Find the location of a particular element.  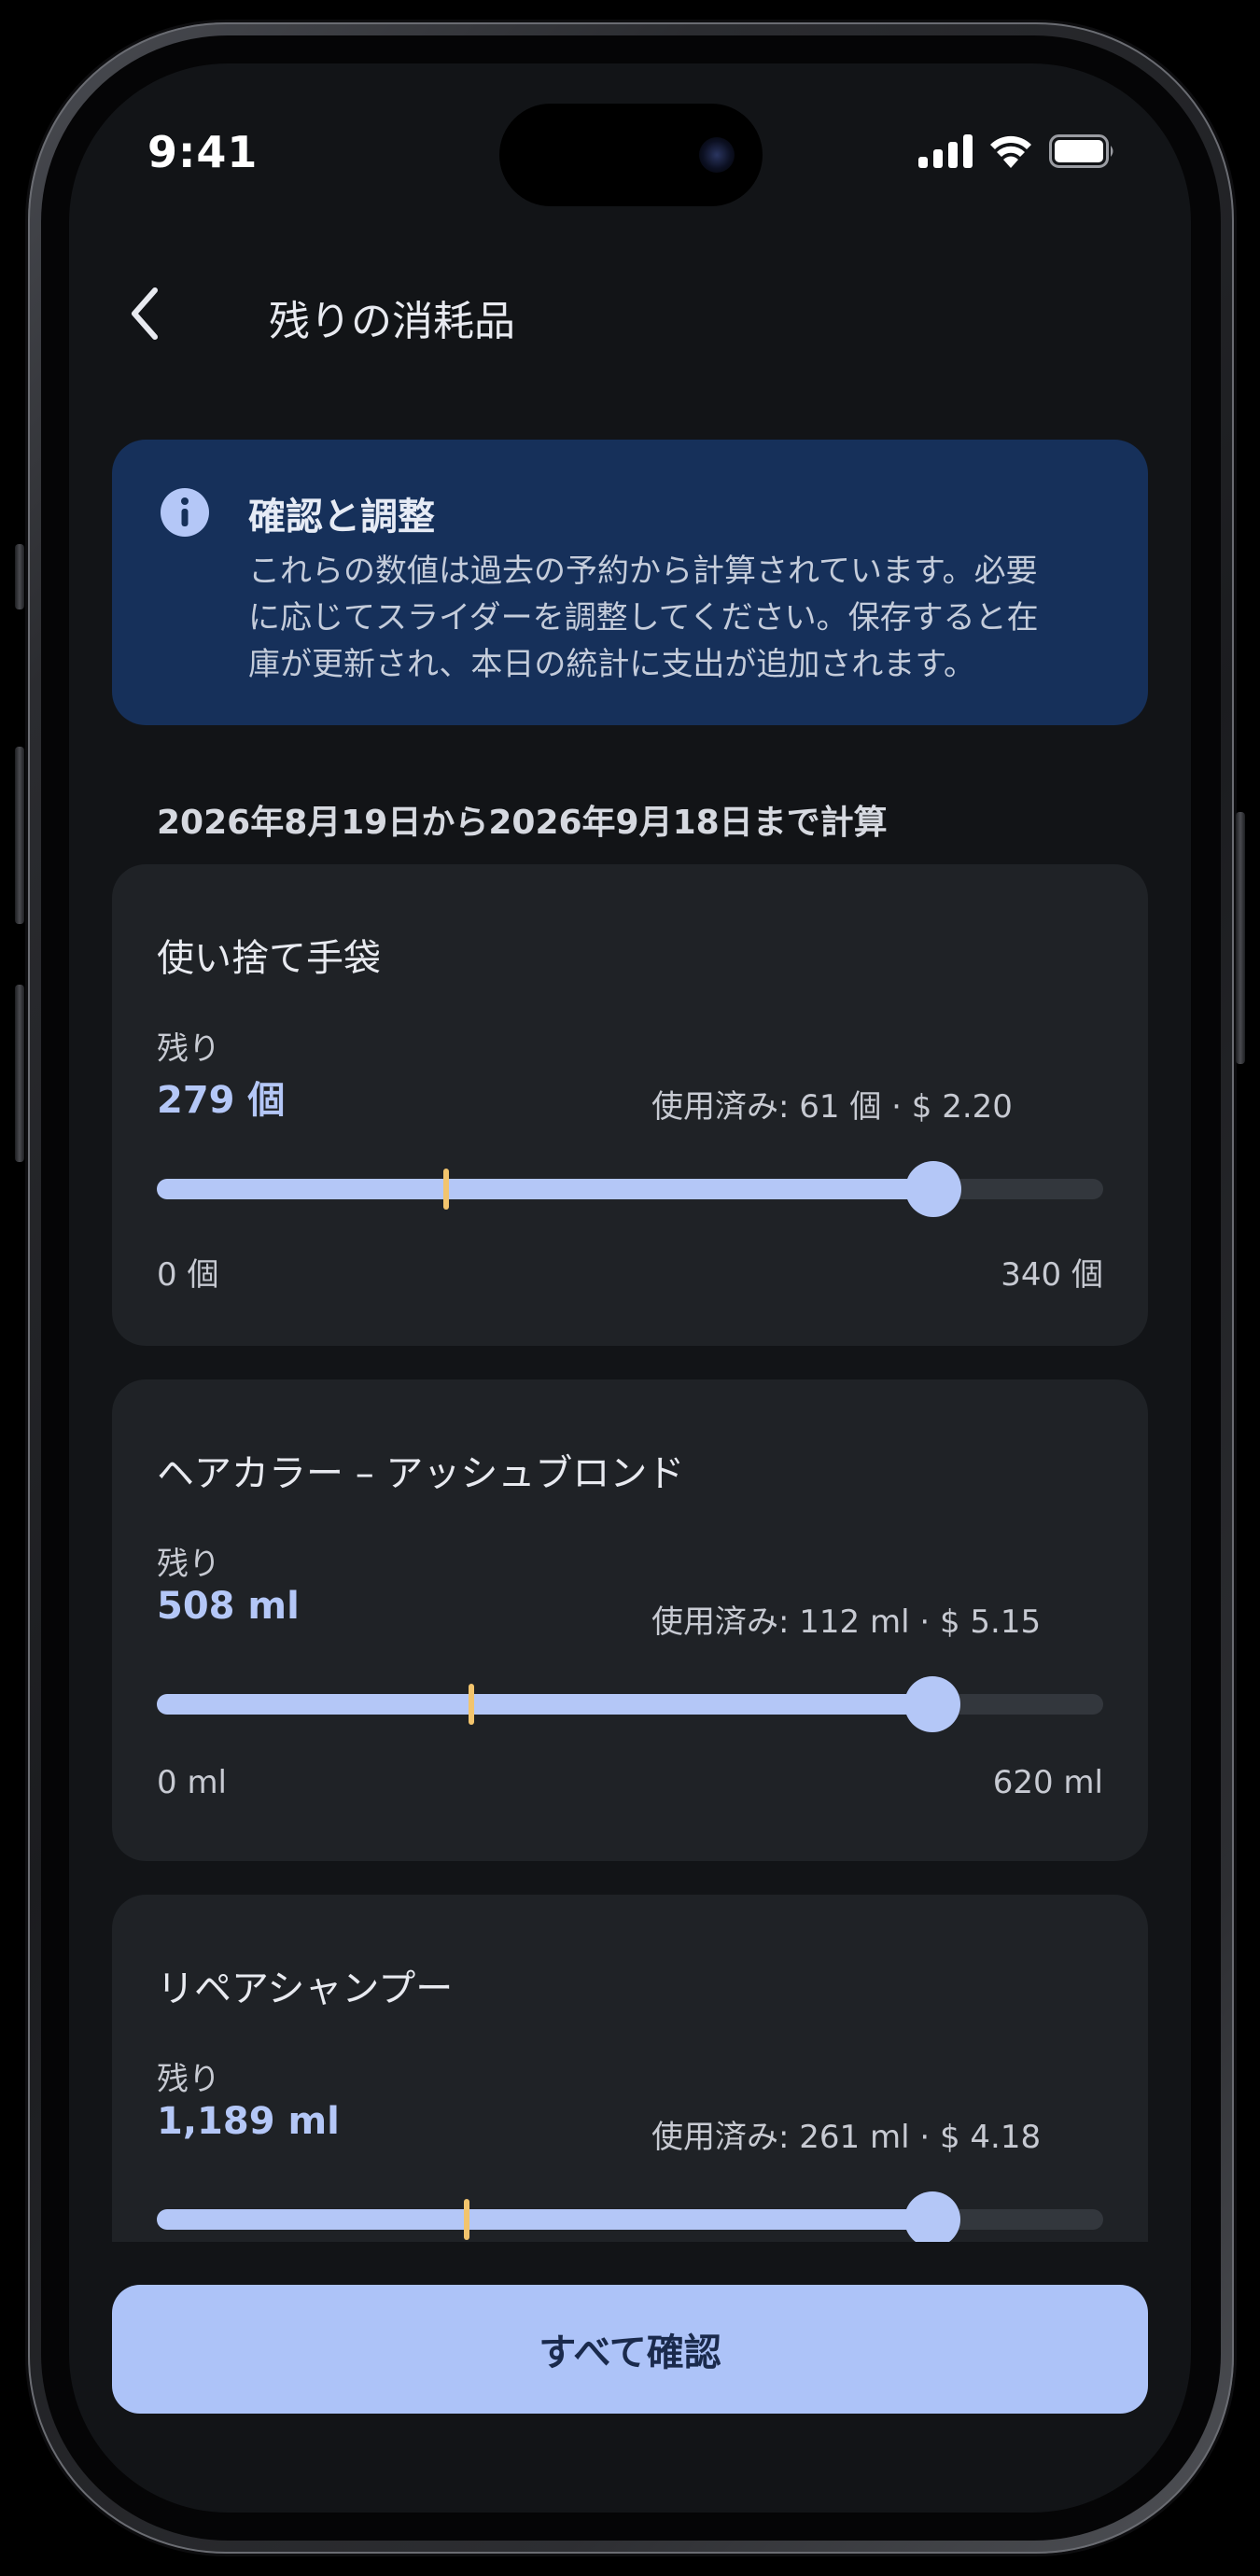

slider-max-label: 340 個 is located at coordinates (1052, 1275).